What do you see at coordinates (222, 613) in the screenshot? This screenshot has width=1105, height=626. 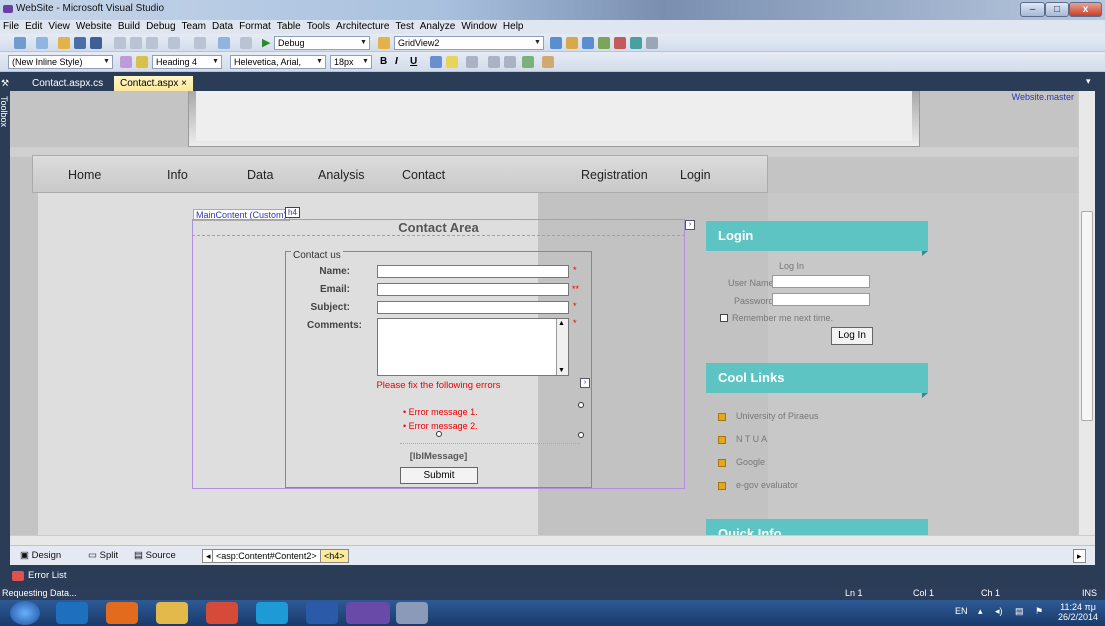 I see `chrome-icon` at bounding box center [222, 613].